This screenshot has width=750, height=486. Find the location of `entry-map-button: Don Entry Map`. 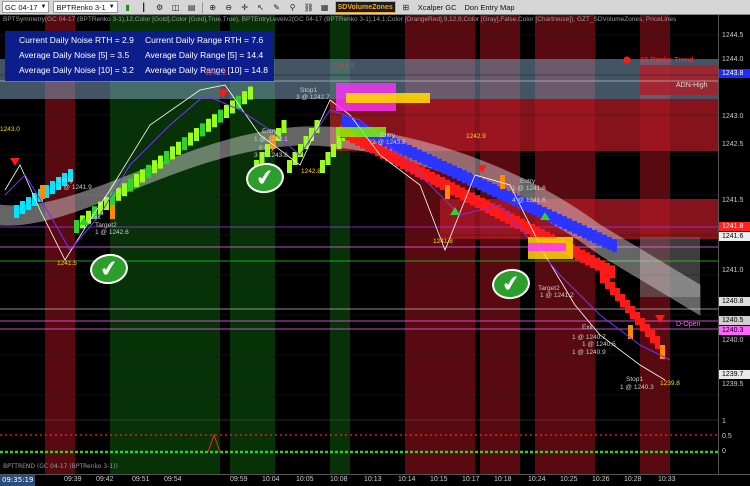

entry-map-button: Don Entry Map is located at coordinates (490, 7).